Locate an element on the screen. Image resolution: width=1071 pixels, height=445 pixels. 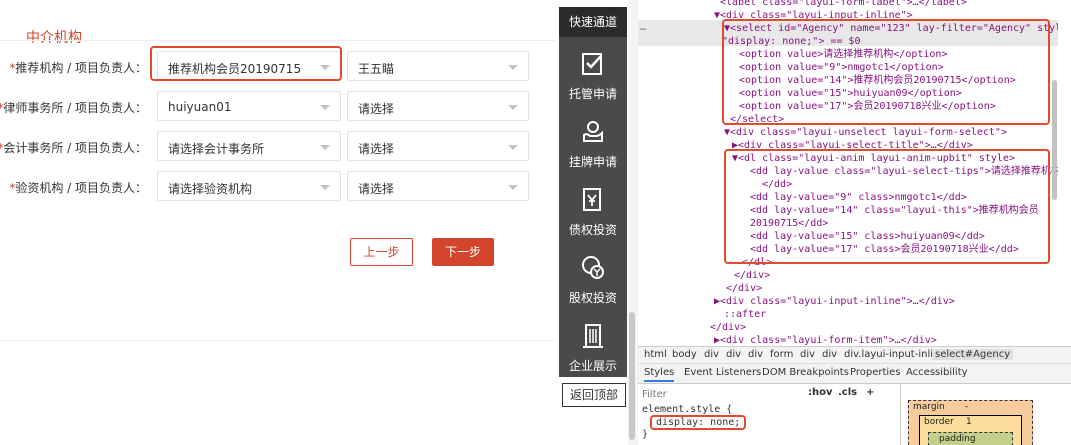
hover-state-toggle: :hov is located at coordinates (820, 392).